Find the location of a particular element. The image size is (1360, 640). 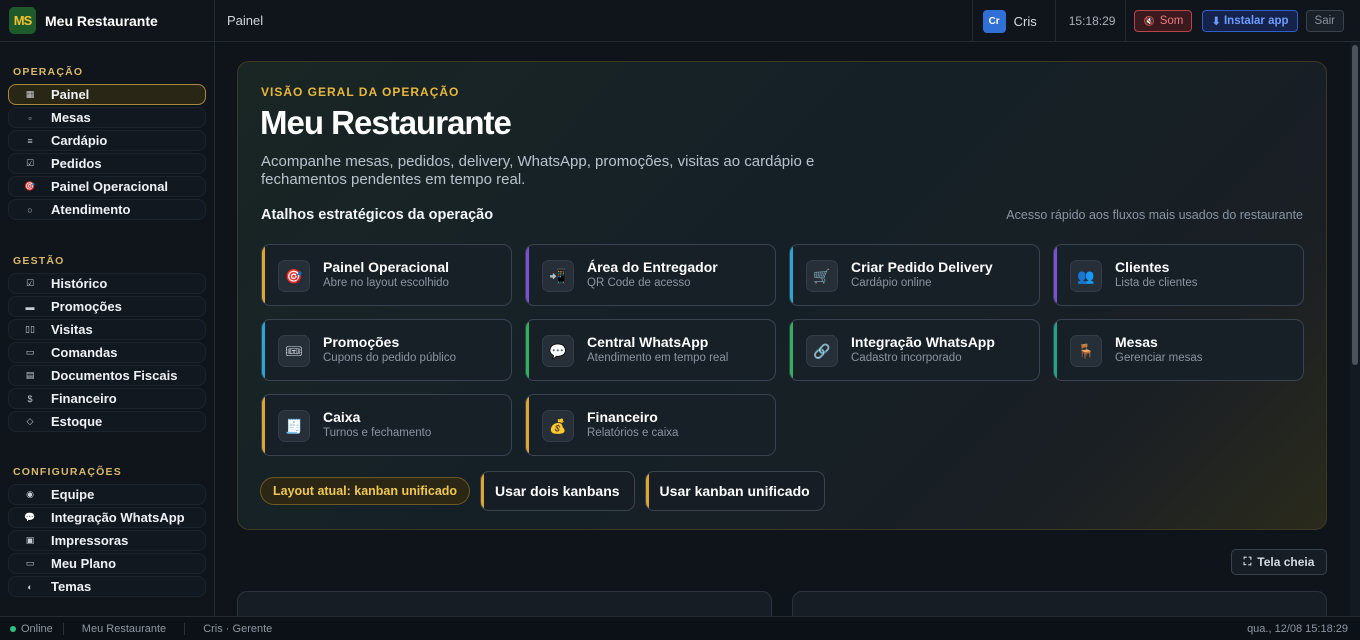

sidebar-item-label: Comandas is located at coordinates (84, 352).